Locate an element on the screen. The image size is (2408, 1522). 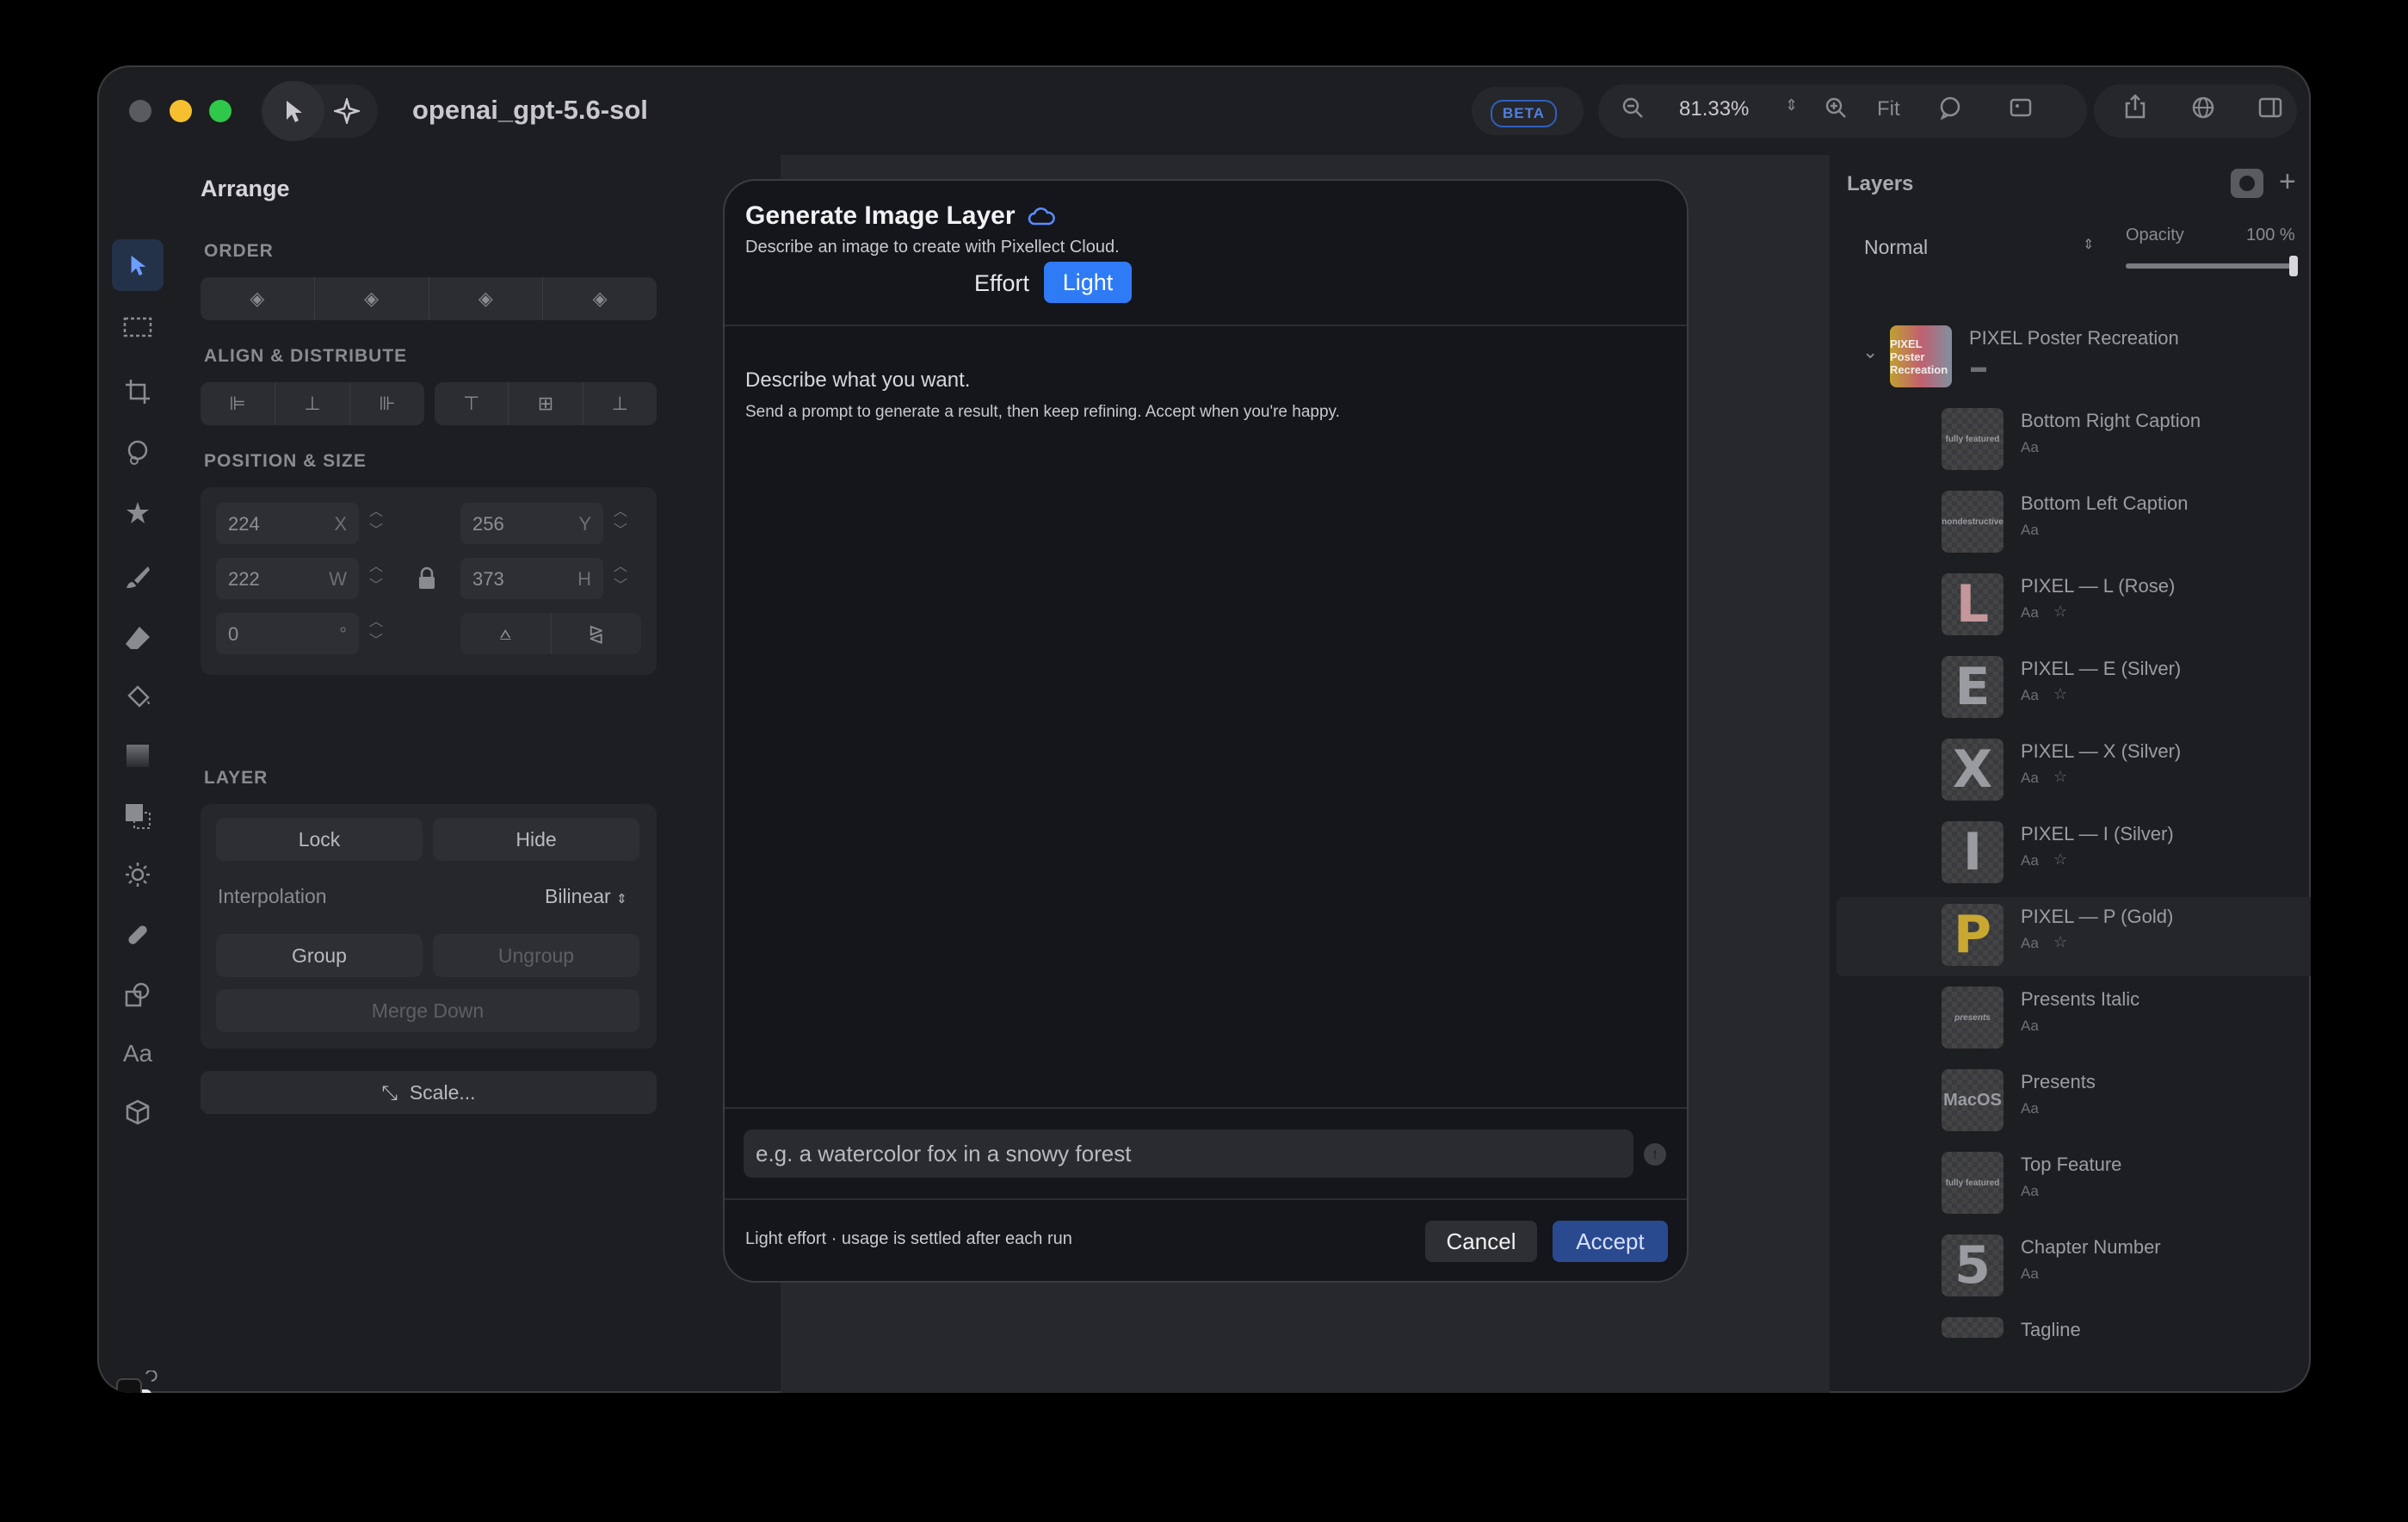
sun-icon is located at coordinates (138, 875).